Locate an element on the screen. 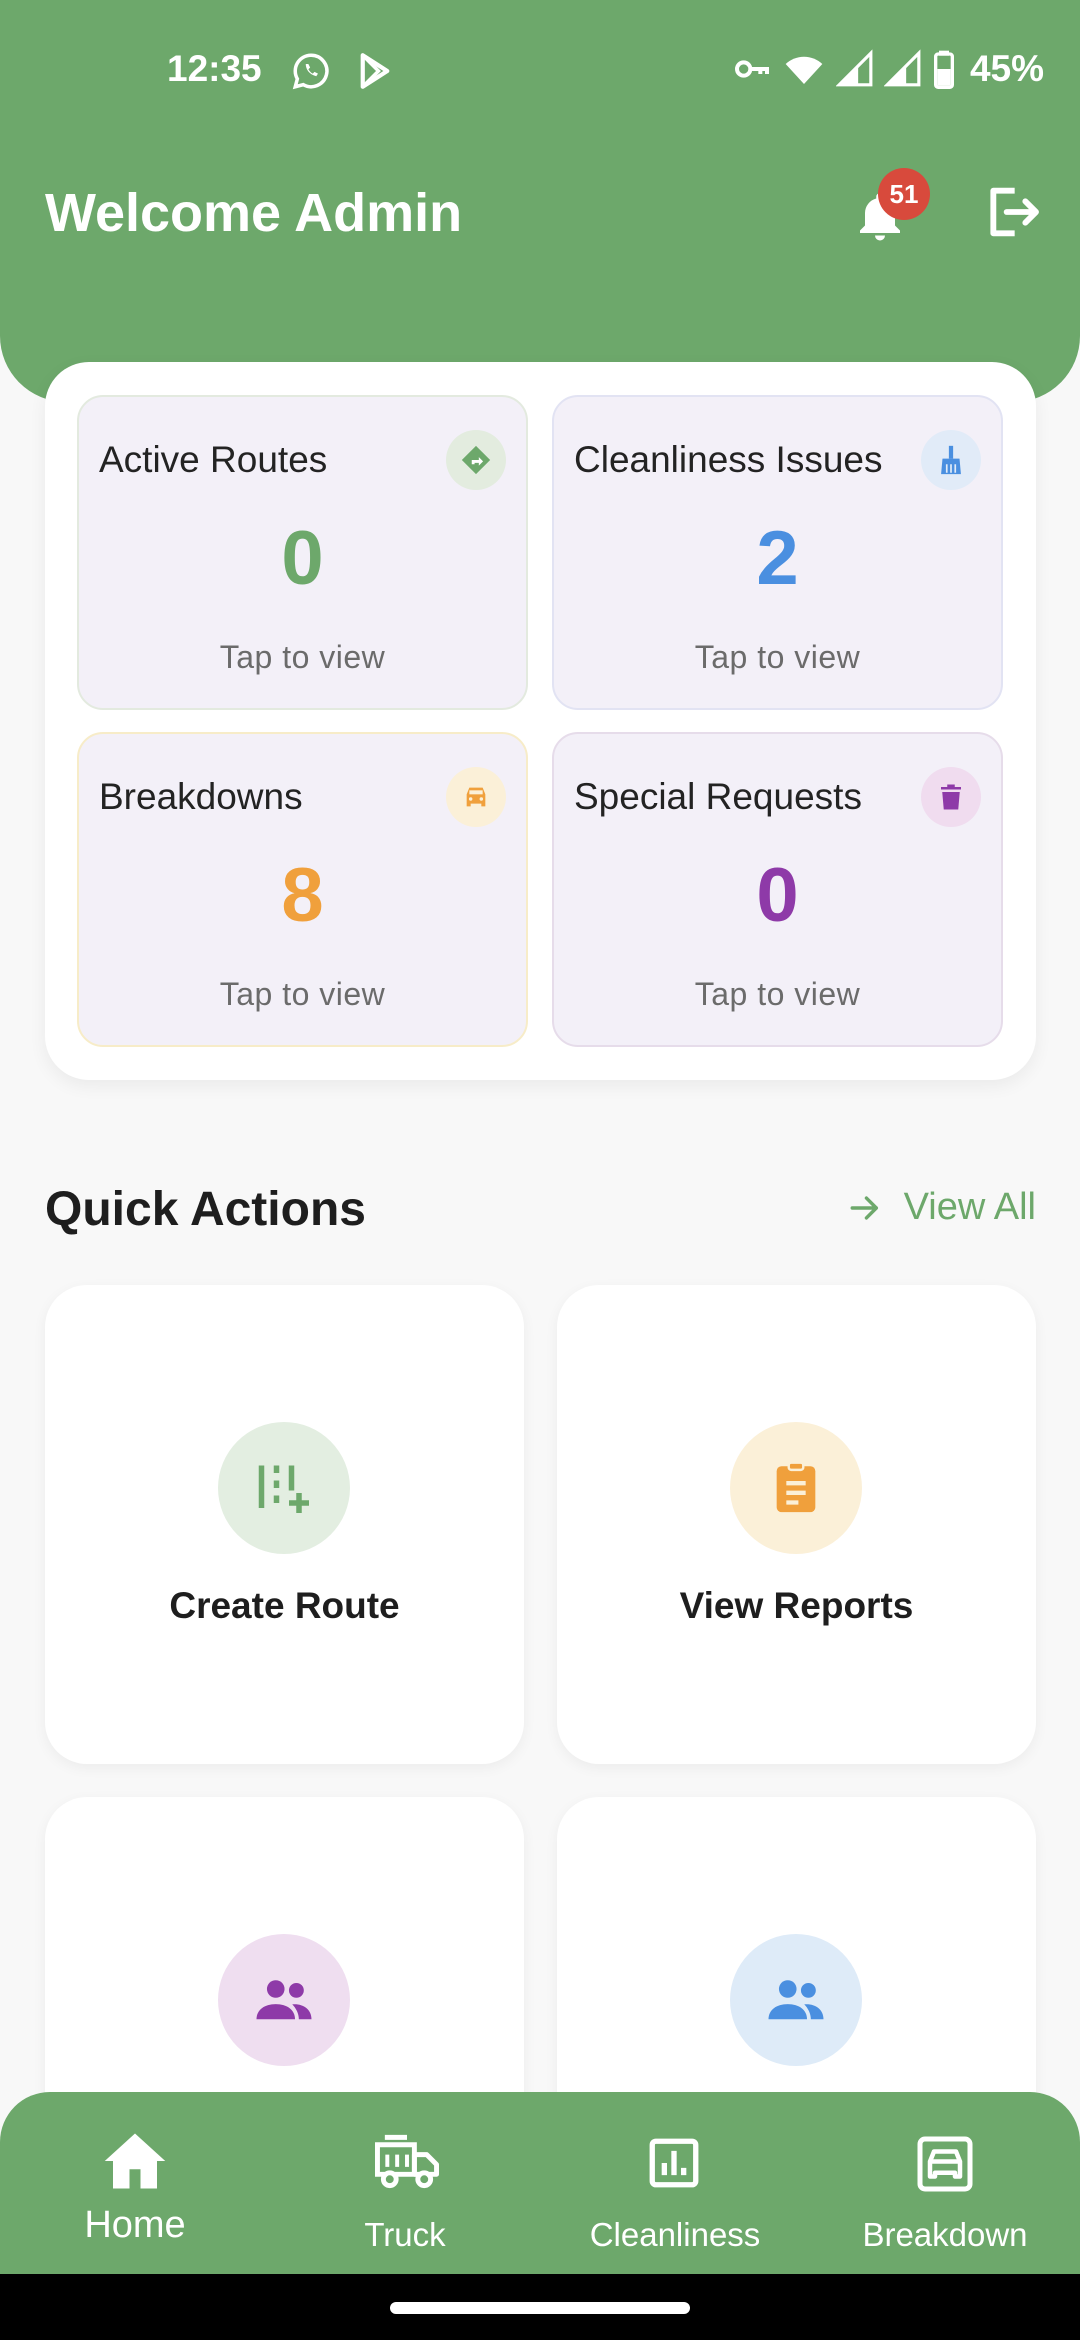 Image resolution: width=1080 pixels, height=2340 pixels. status-time: 12:35 is located at coordinates (214, 68).